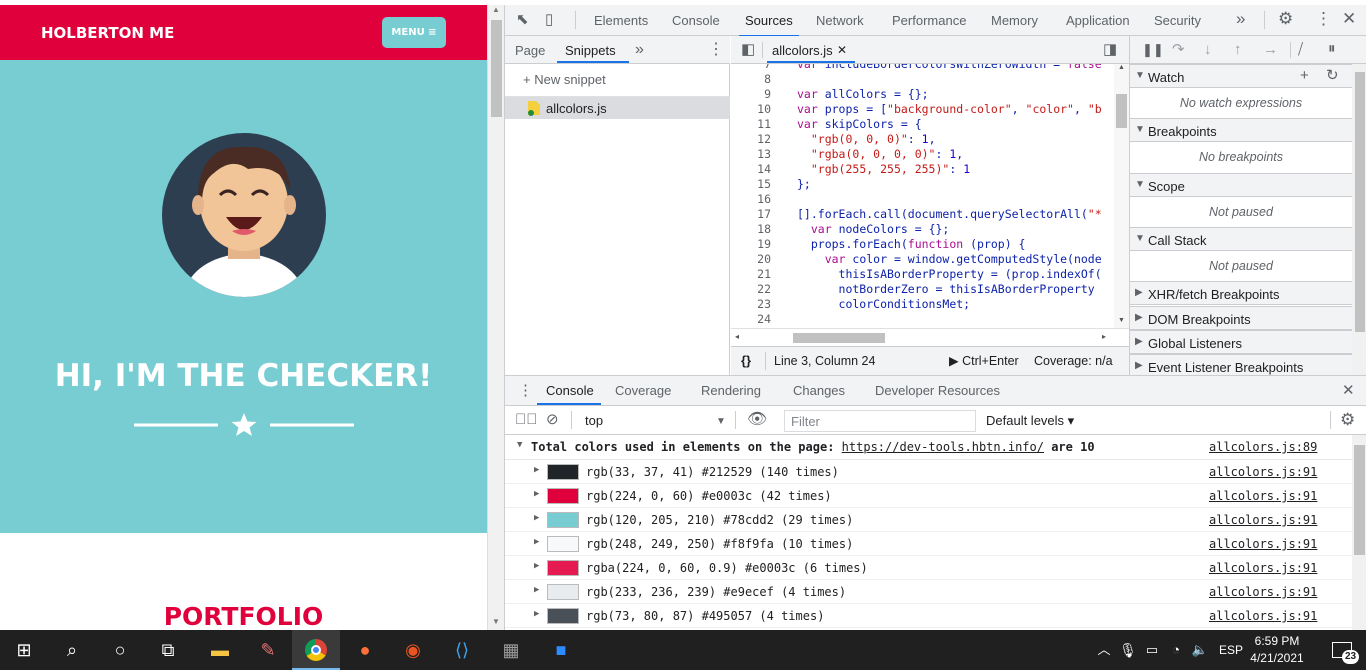  What do you see at coordinates (639, 50) in the screenshot?
I see `more-navigator-icon: »` at bounding box center [639, 50].